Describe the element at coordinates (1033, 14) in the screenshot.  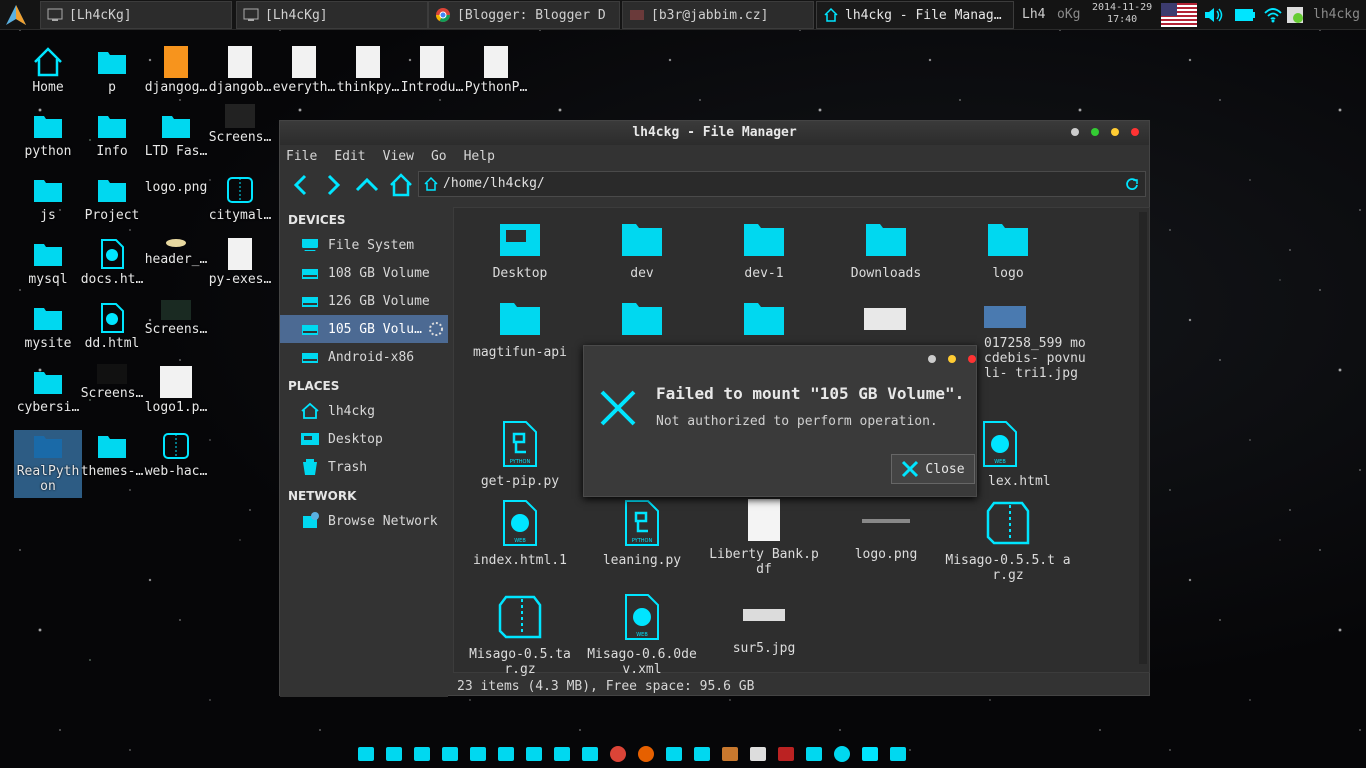
I see `workspace-label: Lh4` at that location.